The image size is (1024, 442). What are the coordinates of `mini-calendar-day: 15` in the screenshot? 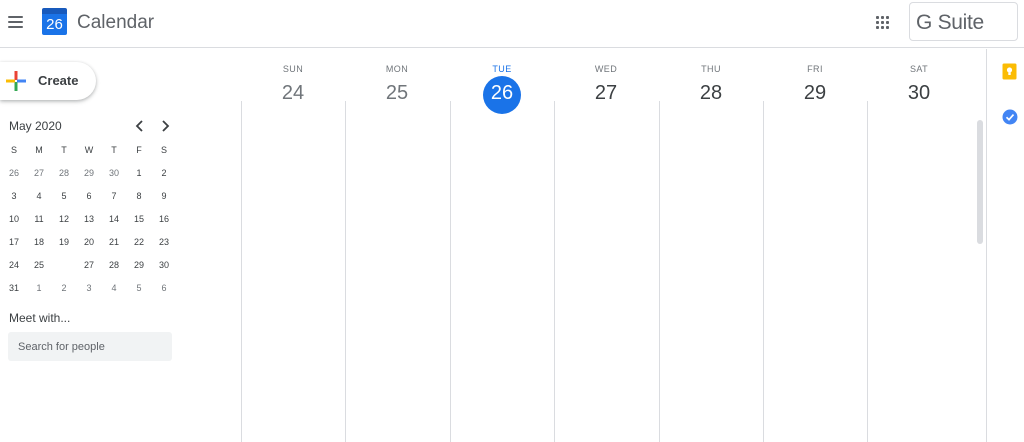 It's located at (139, 219).